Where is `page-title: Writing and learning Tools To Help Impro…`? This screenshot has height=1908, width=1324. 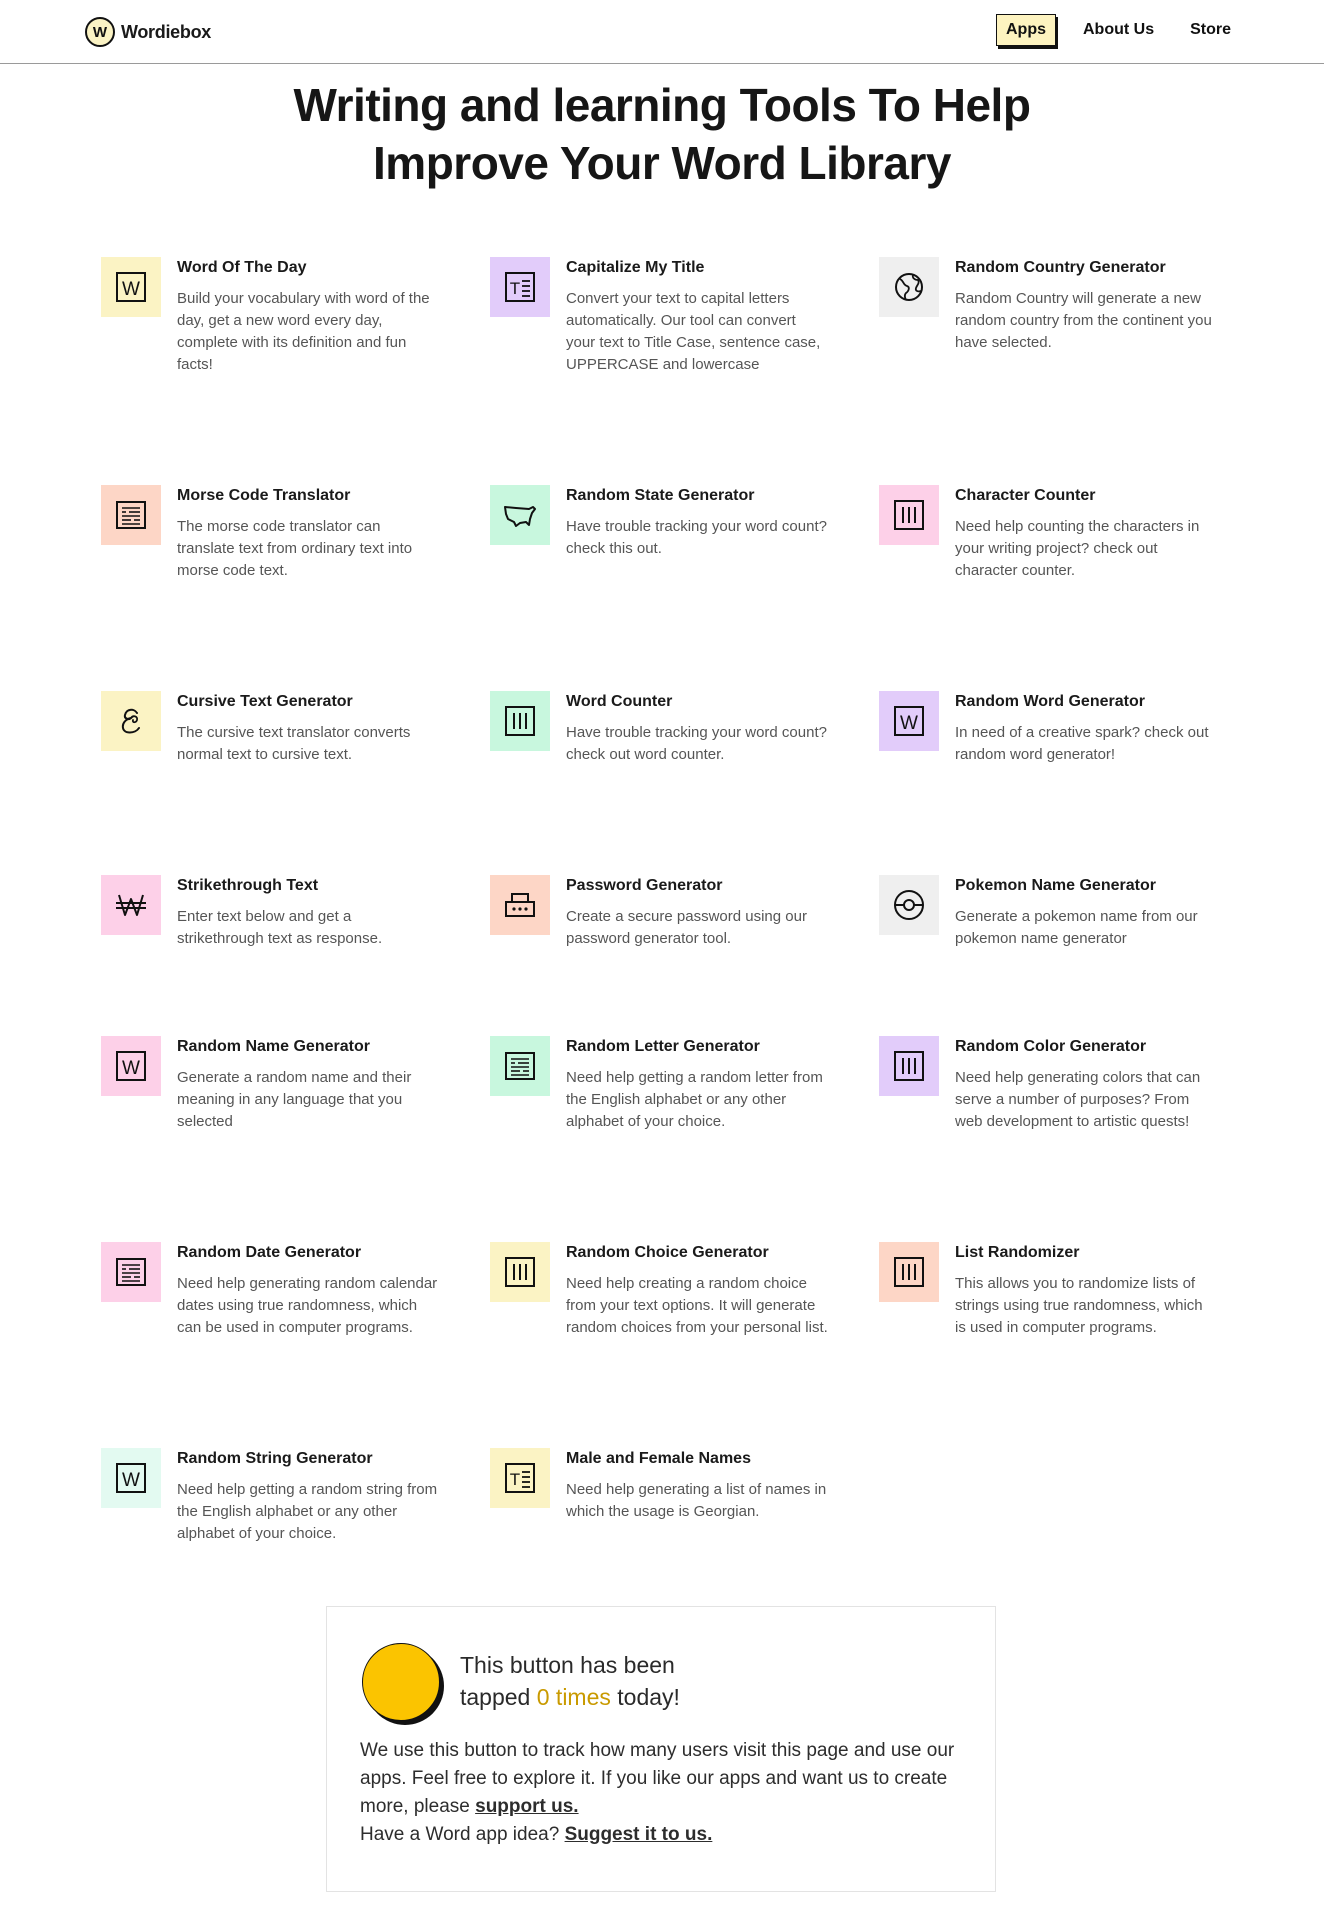
page-title: Writing and learning Tools To Help Impro… is located at coordinates (662, 134).